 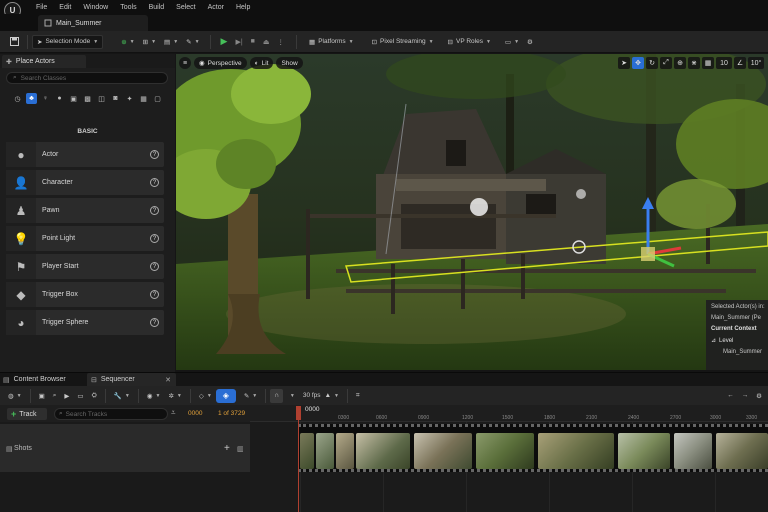 What do you see at coordinates (87, 98) in the screenshot?
I see `visual-effects-category-icon: ▩` at bounding box center [87, 98].